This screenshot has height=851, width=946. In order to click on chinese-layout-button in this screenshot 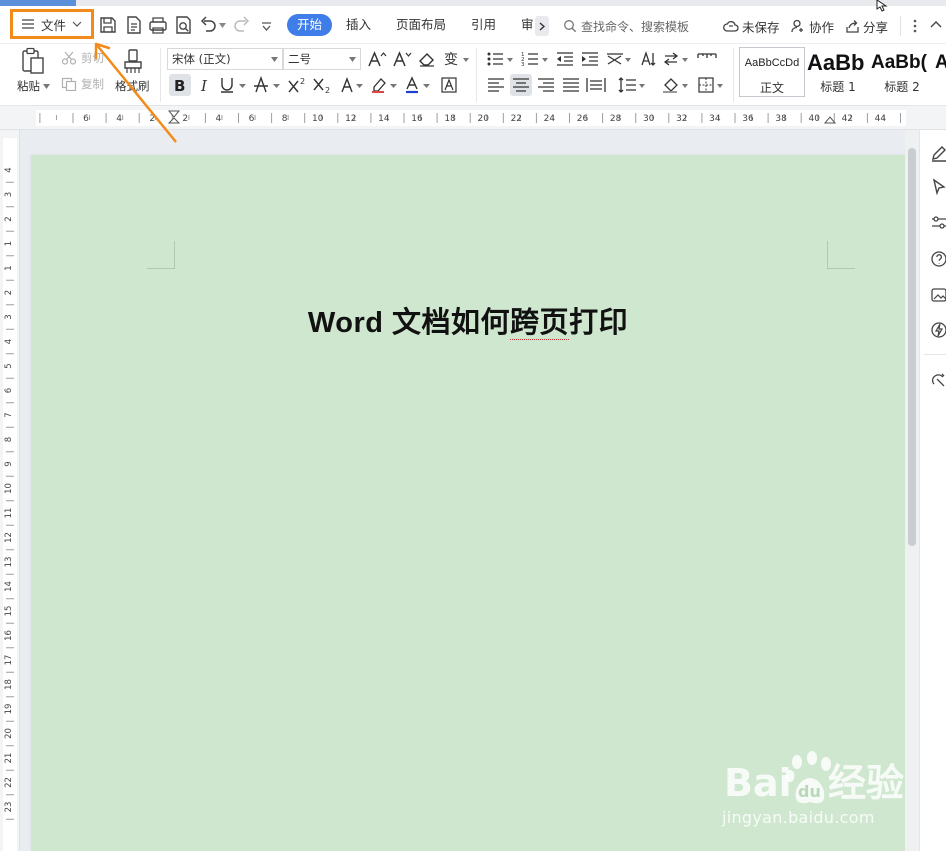, I will do `click(619, 59)`.